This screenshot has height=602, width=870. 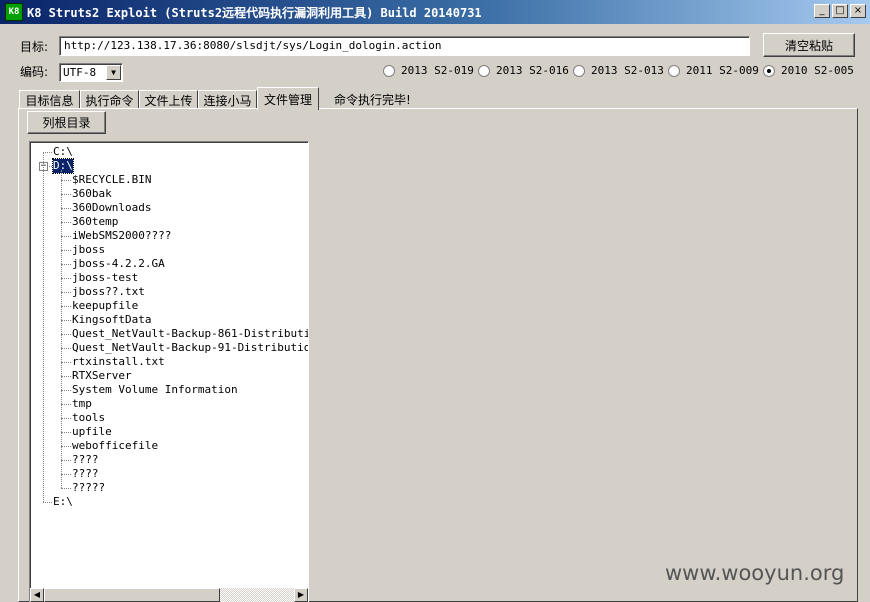 I want to click on maximize-button: □, so click(x=840, y=11).